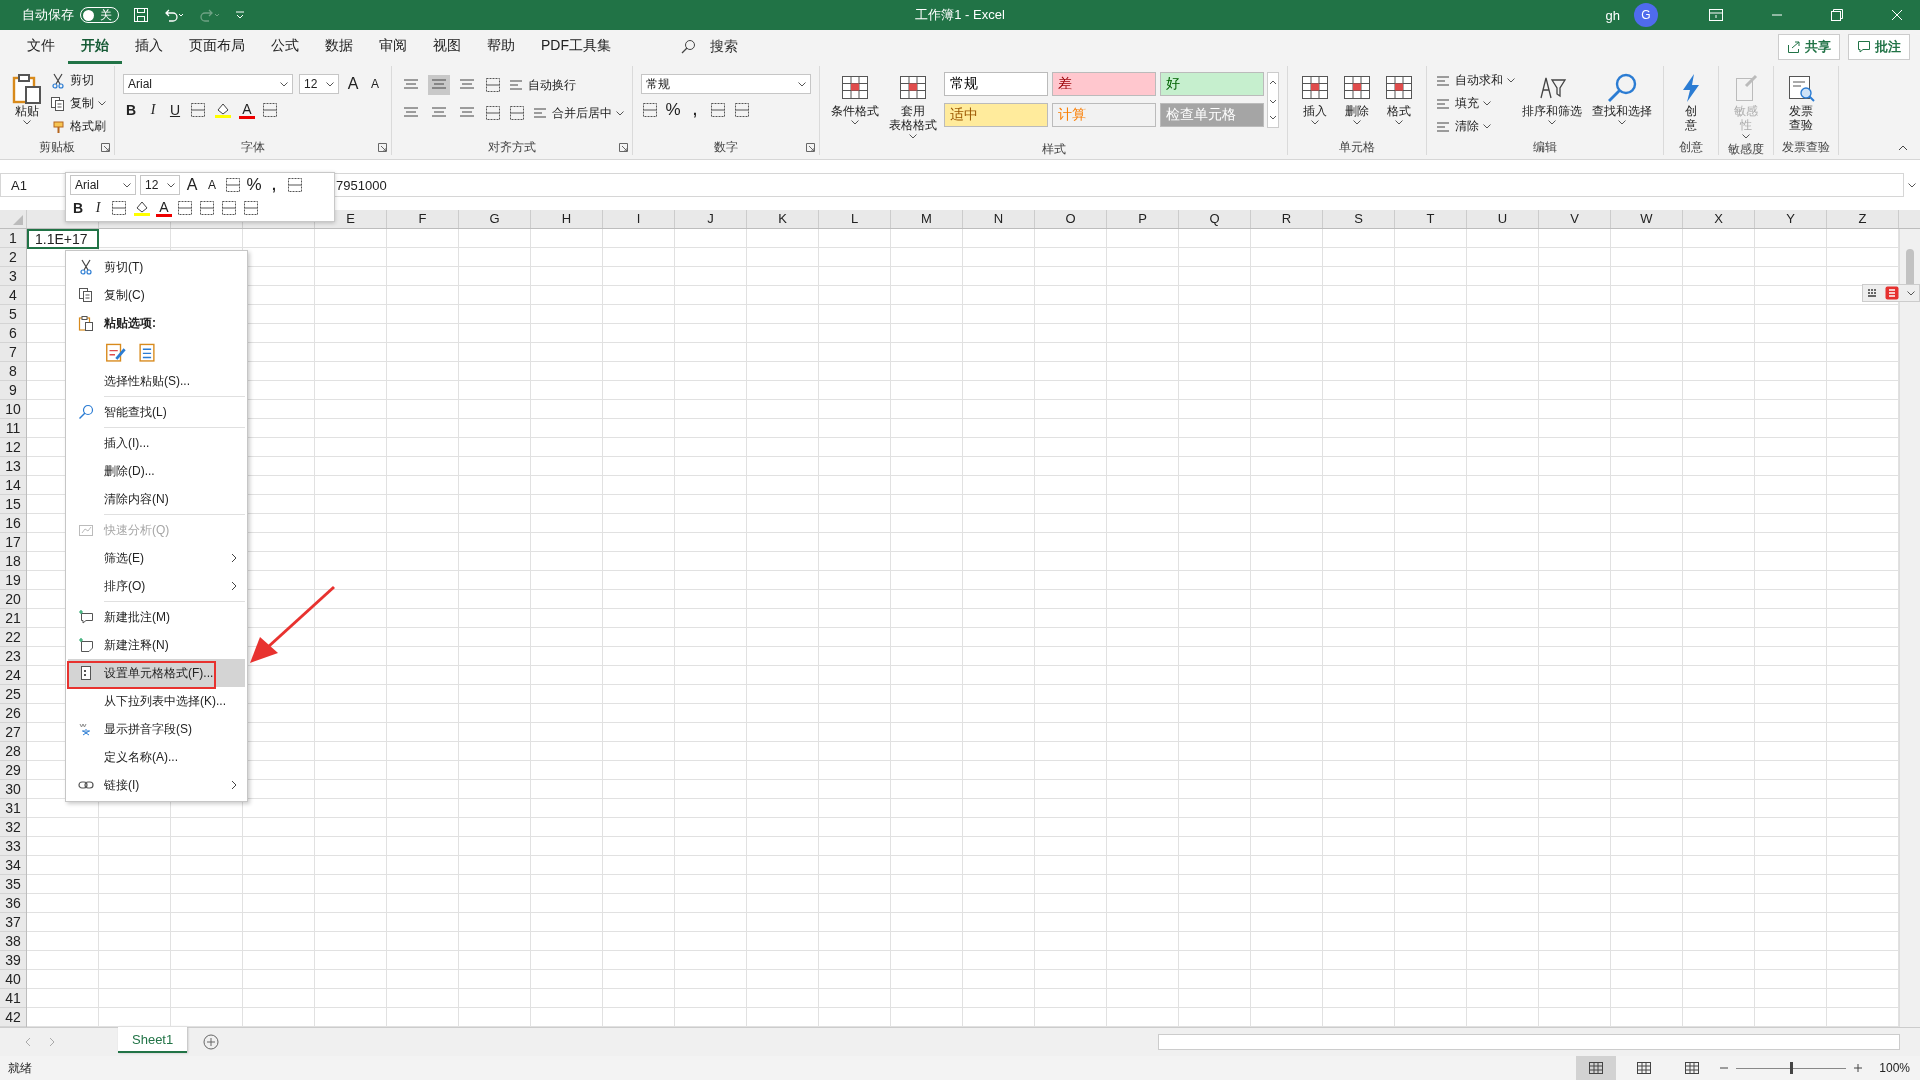  Describe the element at coordinates (63, 239) in the screenshot. I see `active-cell: 1.1E+17` at that location.